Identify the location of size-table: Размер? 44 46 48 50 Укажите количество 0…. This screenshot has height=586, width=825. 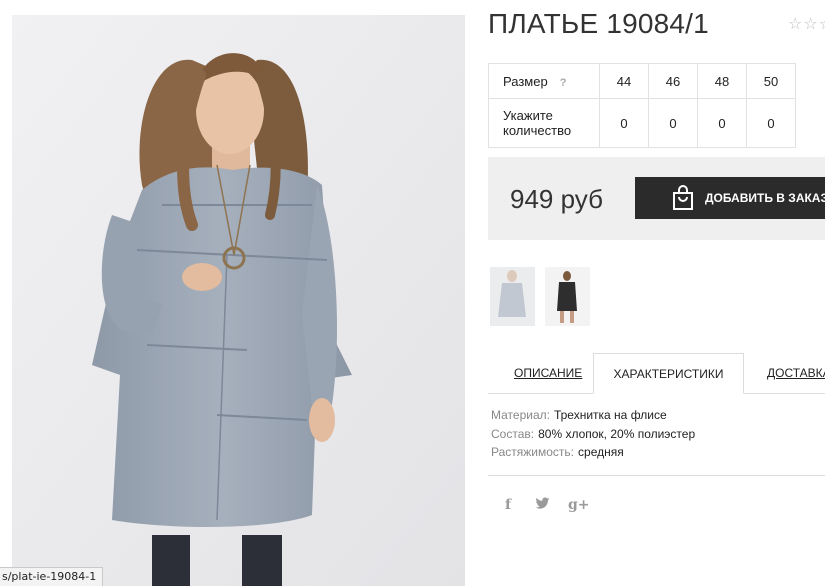
(642, 105).